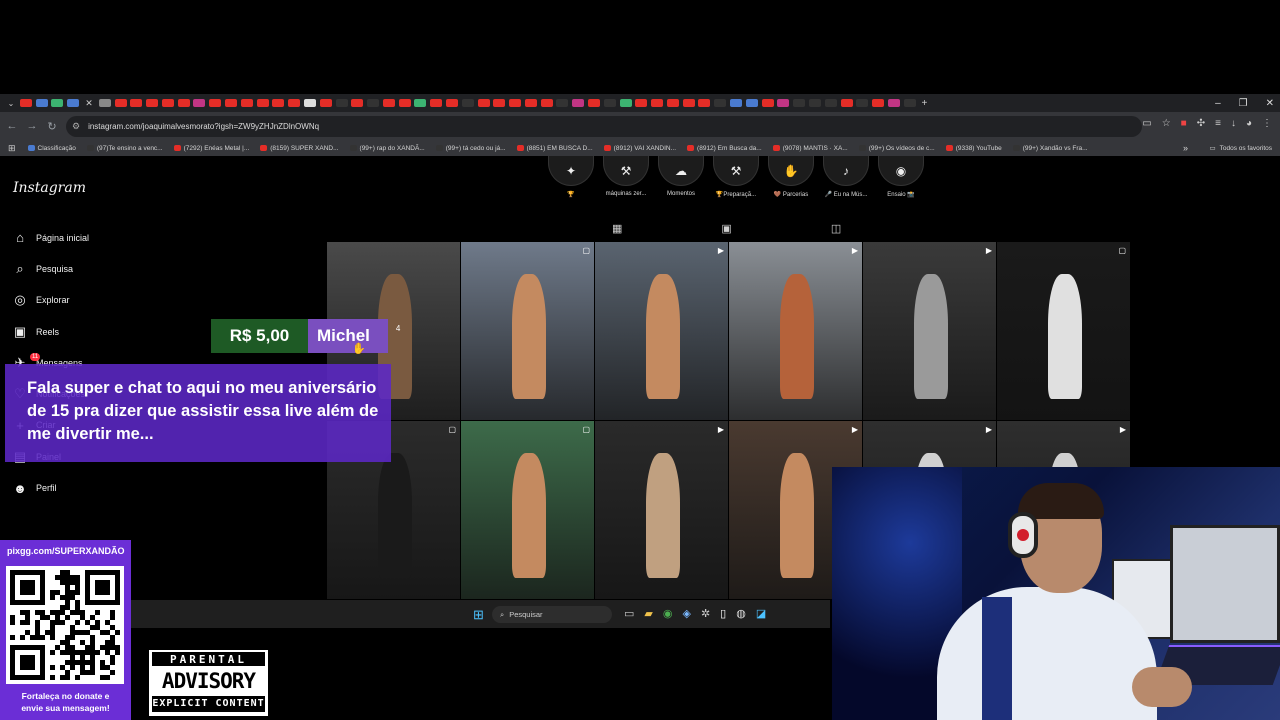  Describe the element at coordinates (761, 613) in the screenshot. I see `app-icon: ◪` at that location.